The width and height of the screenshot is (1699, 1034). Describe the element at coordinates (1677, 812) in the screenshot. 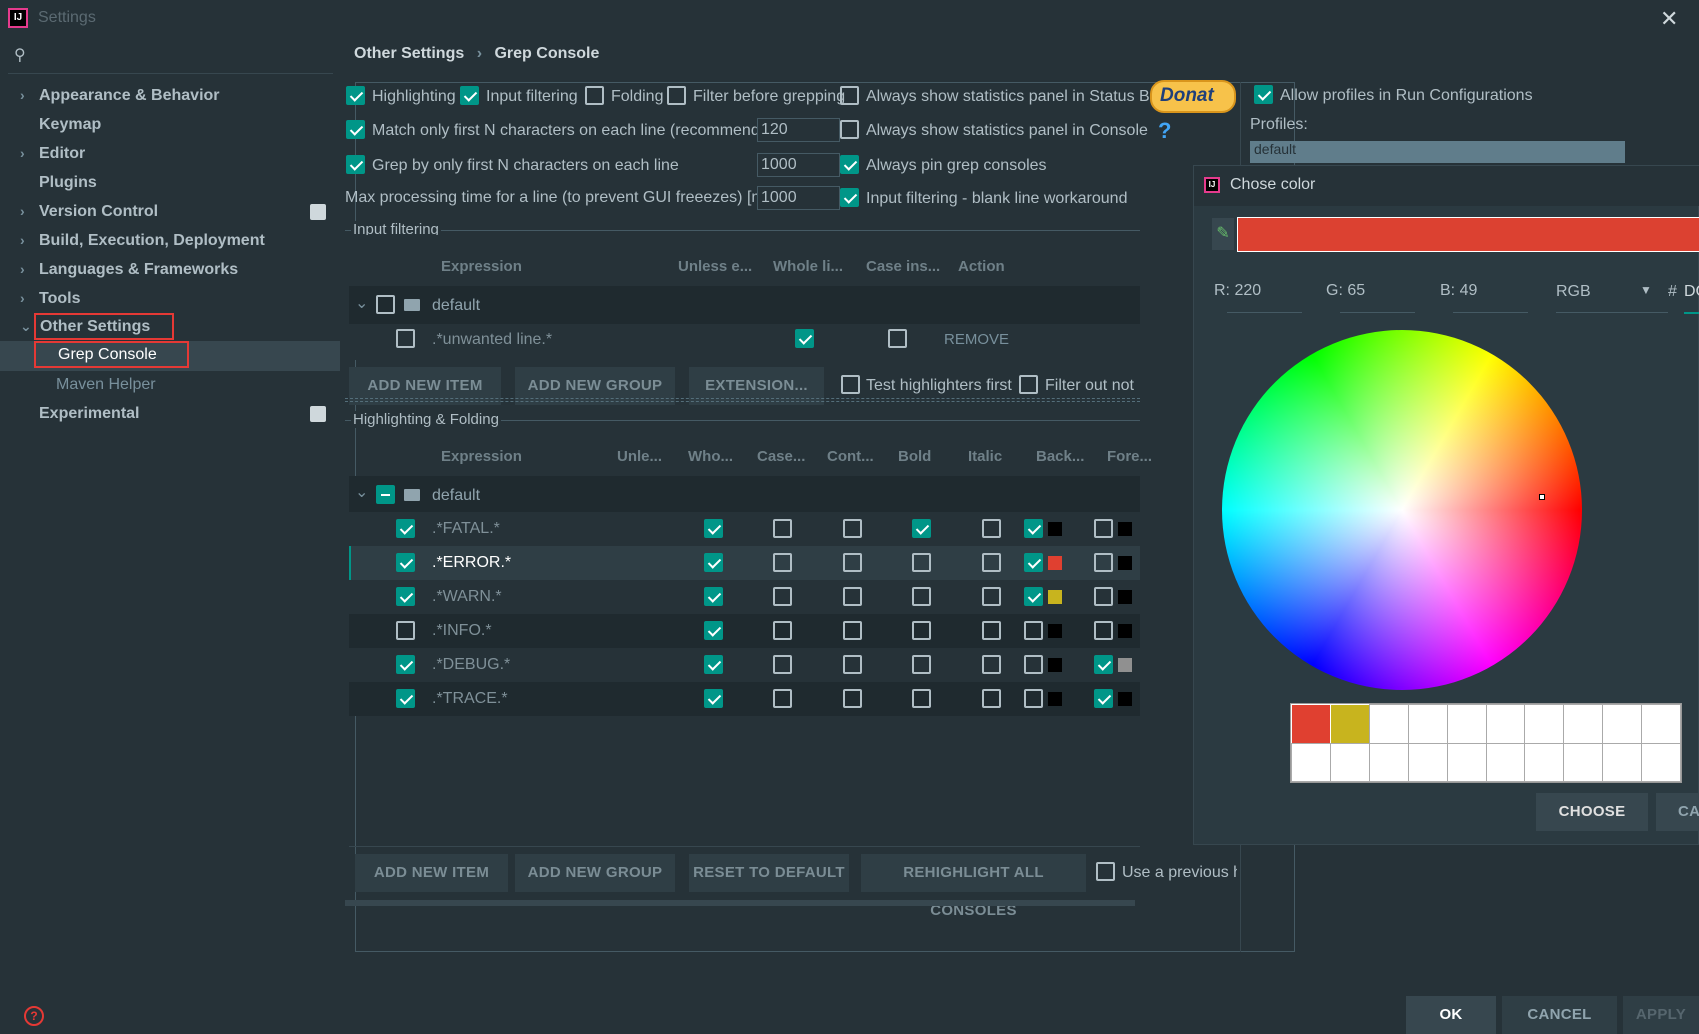

I see `cancel-button: CA` at that location.